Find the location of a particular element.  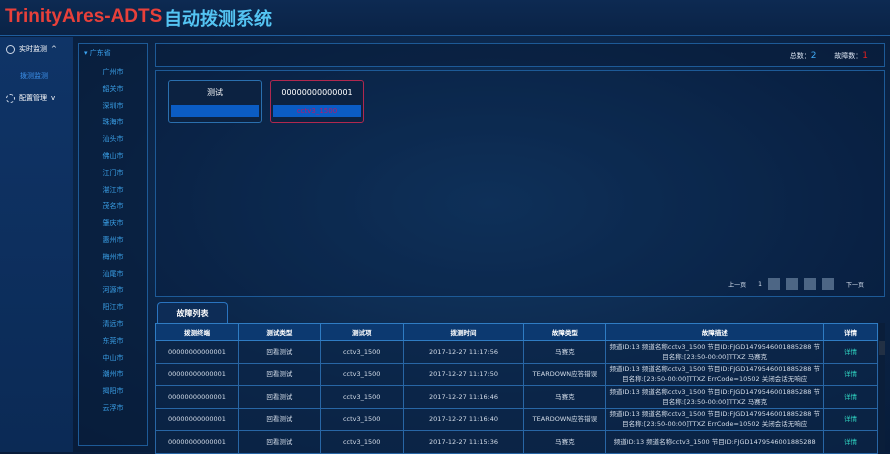

card-title: 测试 is located at coordinates (215, 92).